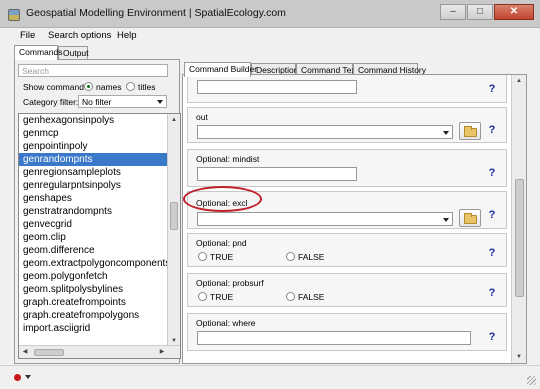 This screenshot has width=540, height=389. I want to click on probsurf-true-label: TRUE, so click(222, 297).